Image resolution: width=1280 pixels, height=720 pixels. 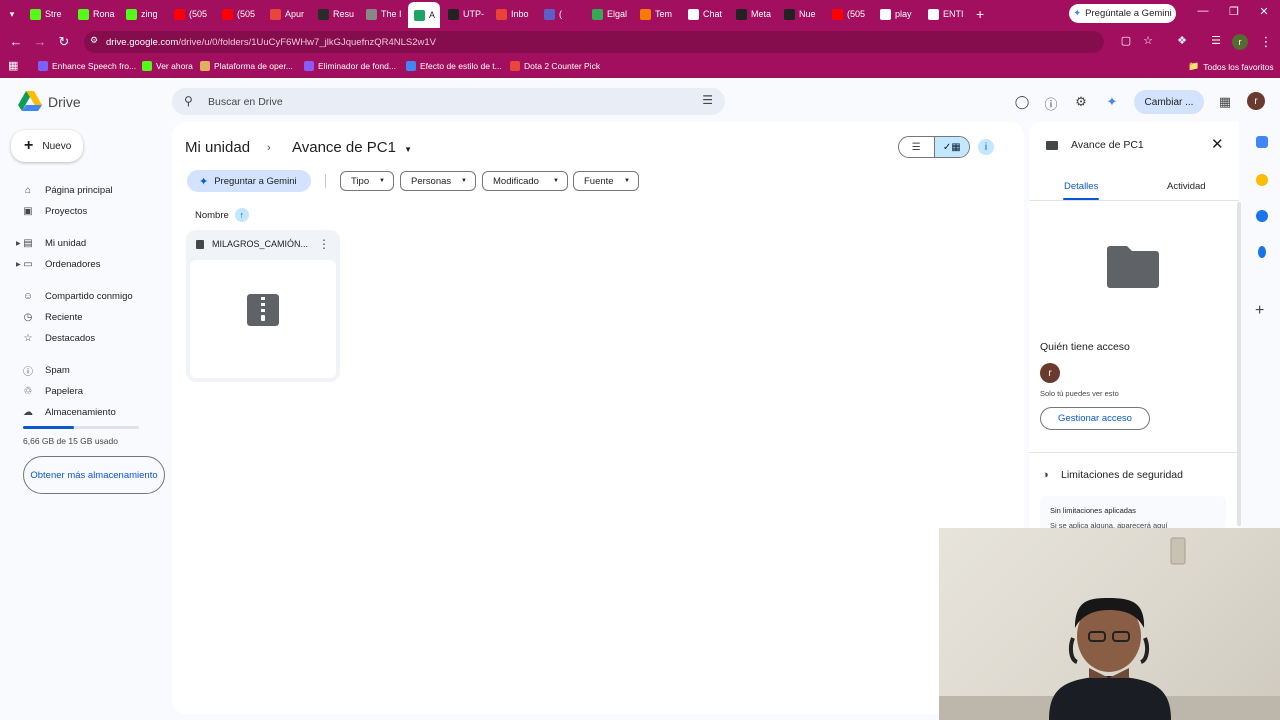 What do you see at coordinates (222, 215) in the screenshot?
I see `sort-control: Nombre ↑` at bounding box center [222, 215].